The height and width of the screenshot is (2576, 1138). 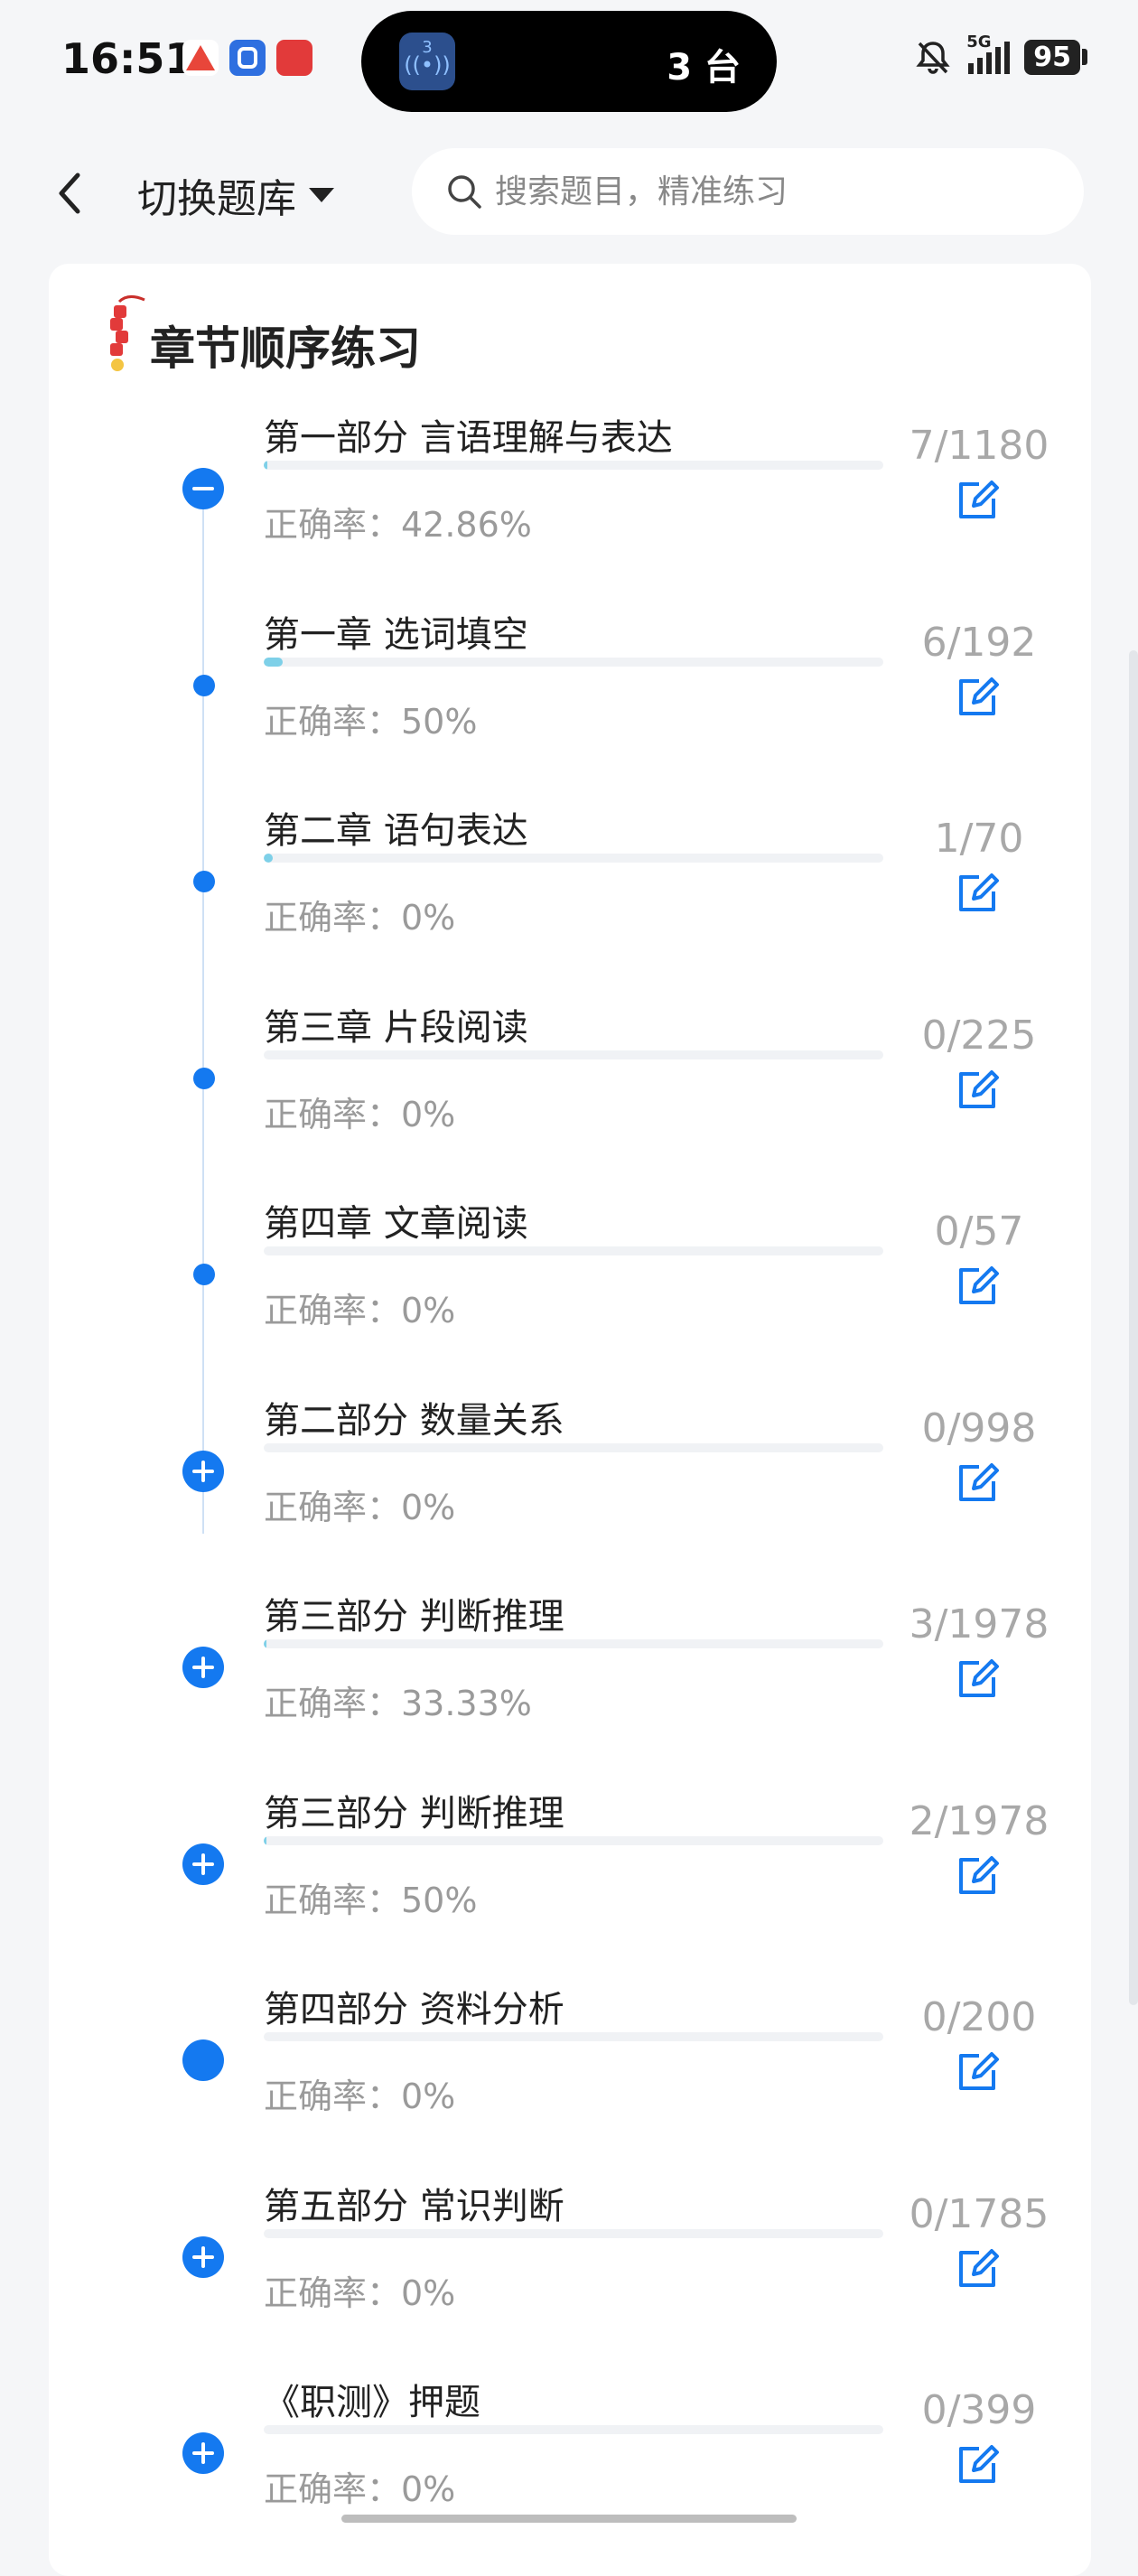 I want to click on signal-icon: 5G, so click(x=989, y=53).